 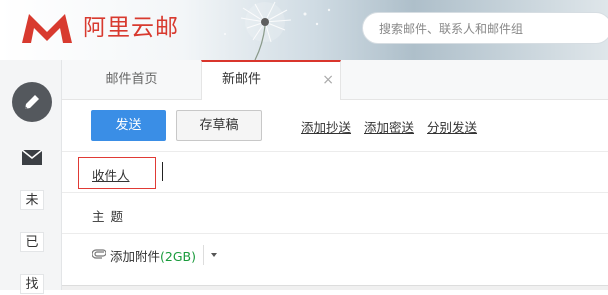 I want to click on recipient-label: 收件人, so click(x=111, y=174).